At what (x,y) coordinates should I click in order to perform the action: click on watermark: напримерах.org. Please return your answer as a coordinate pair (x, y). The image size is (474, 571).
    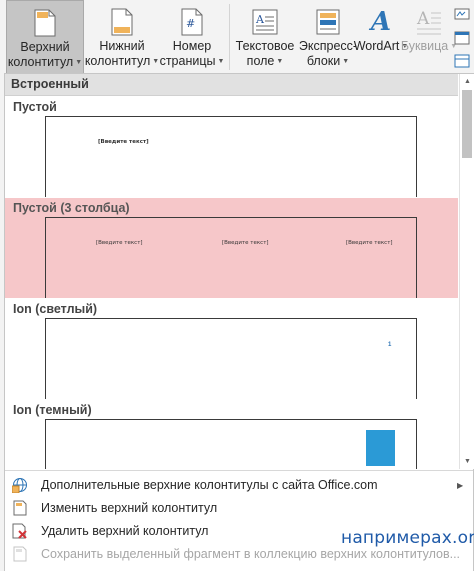
    Looking at the image, I should click on (407, 538).